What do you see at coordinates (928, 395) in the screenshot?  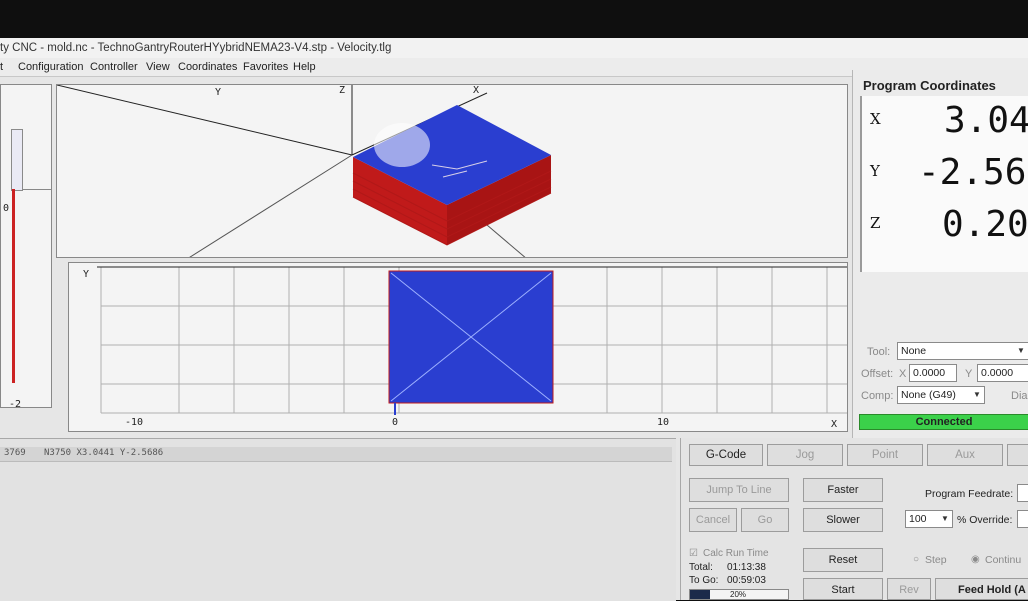 I see `comp-select-value: None (G49)` at bounding box center [928, 395].